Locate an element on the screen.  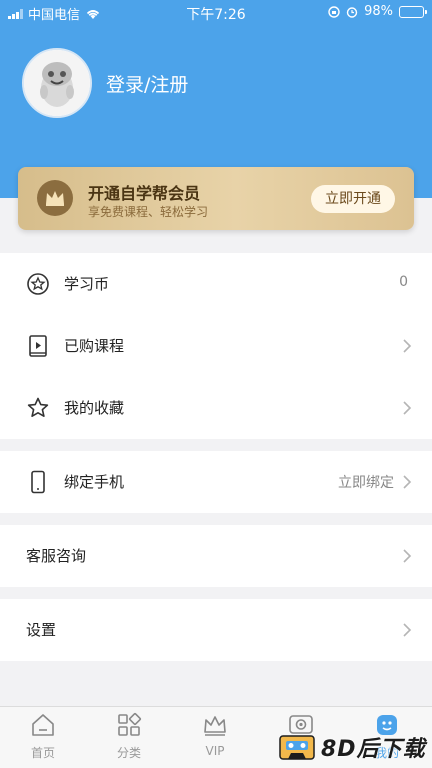
battery-icon is located at coordinates (413, 11).